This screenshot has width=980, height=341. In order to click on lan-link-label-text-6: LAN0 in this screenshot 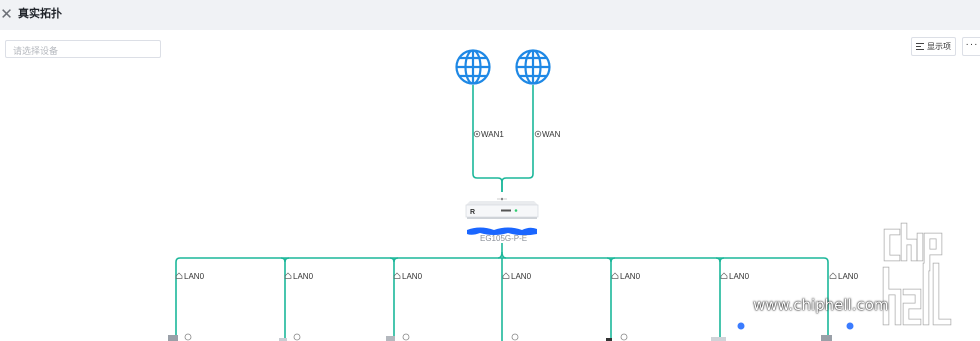, I will do `click(739, 276)`.